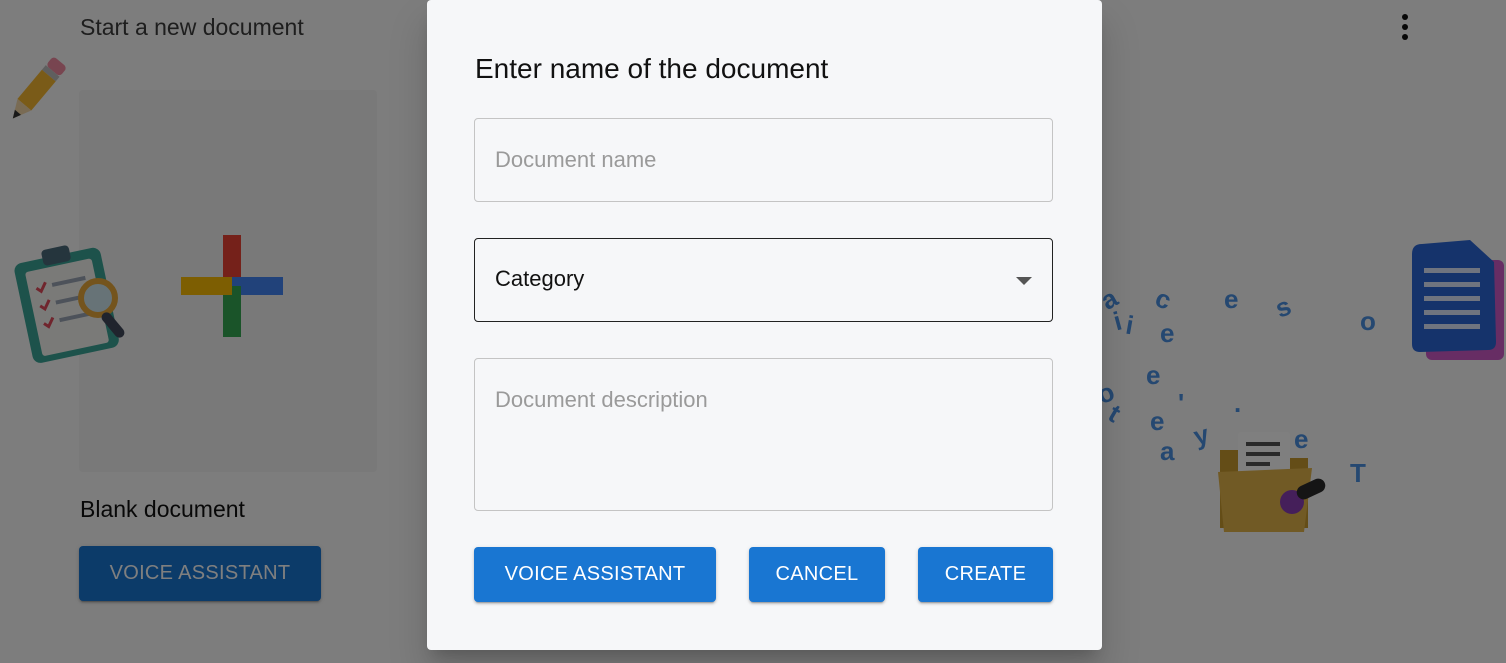  What do you see at coordinates (1024, 281) in the screenshot?
I see `caret-down-icon` at bounding box center [1024, 281].